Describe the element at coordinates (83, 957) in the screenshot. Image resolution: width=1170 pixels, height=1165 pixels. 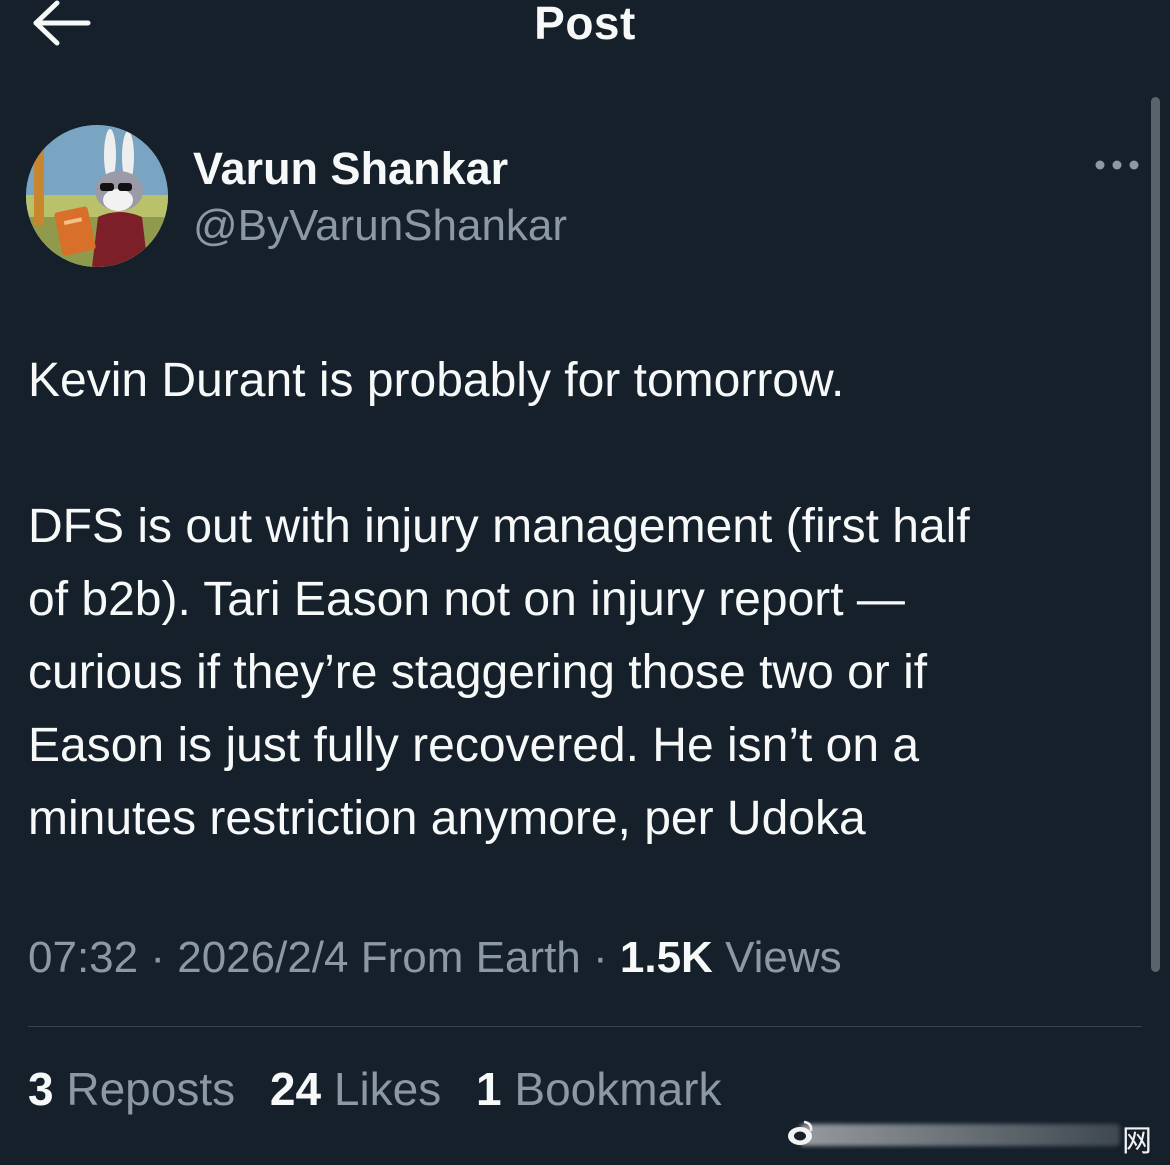
I see `post-time: 07:32` at that location.